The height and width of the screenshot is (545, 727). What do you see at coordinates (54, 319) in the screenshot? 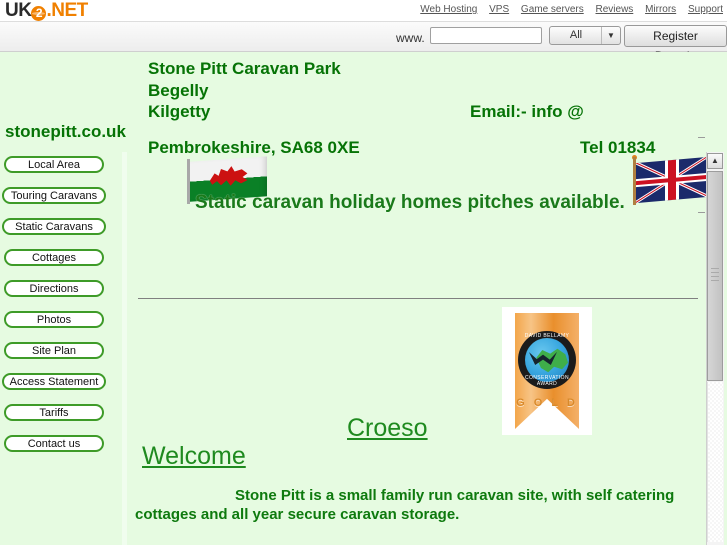
I see `sidebar-item-photos: Photos` at bounding box center [54, 319].